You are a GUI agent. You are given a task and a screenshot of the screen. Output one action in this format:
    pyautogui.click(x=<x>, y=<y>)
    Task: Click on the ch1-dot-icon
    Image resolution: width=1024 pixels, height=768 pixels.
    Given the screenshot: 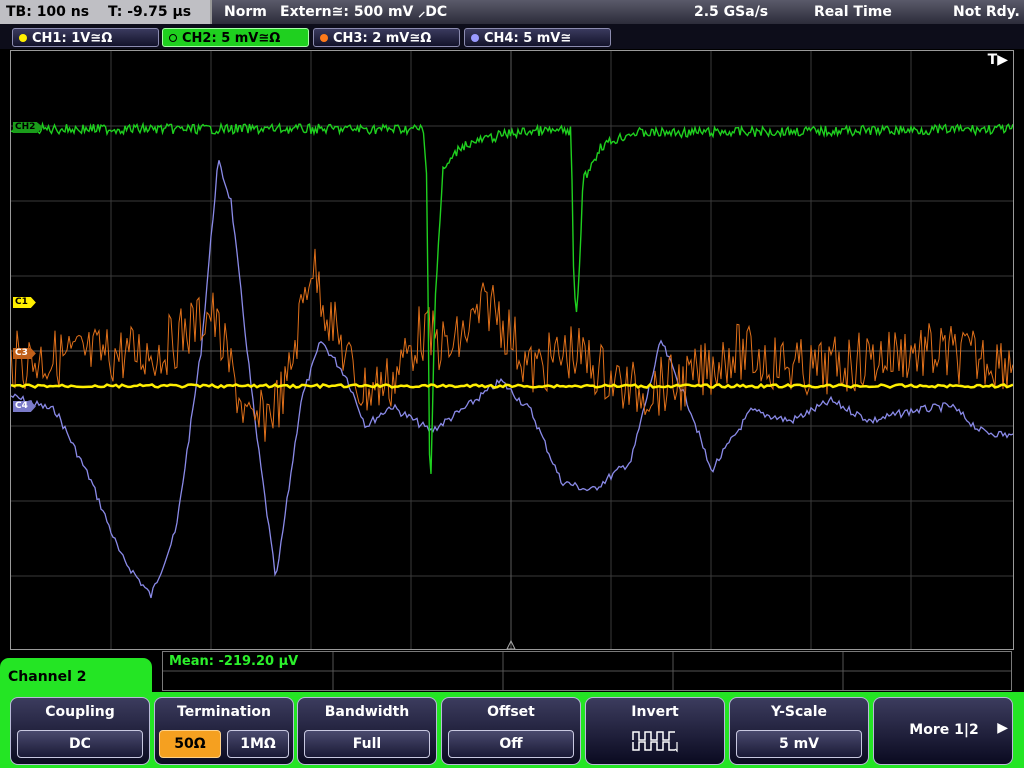 What is the action you would take?
    pyautogui.click(x=23, y=38)
    